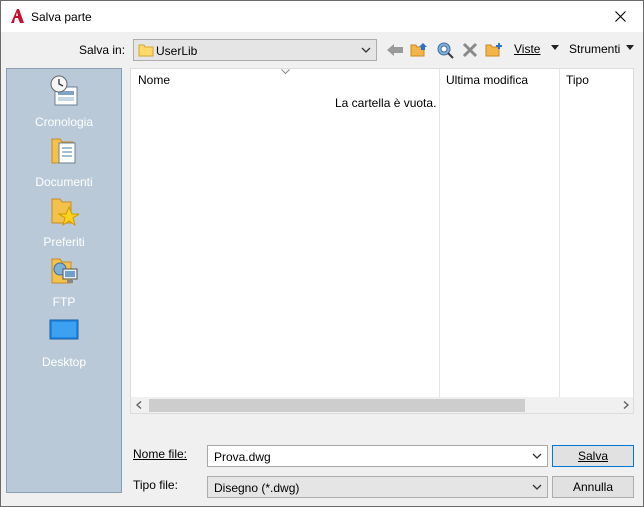 The image size is (644, 507). I want to click on place-label-documents: Documenti, so click(64, 182).